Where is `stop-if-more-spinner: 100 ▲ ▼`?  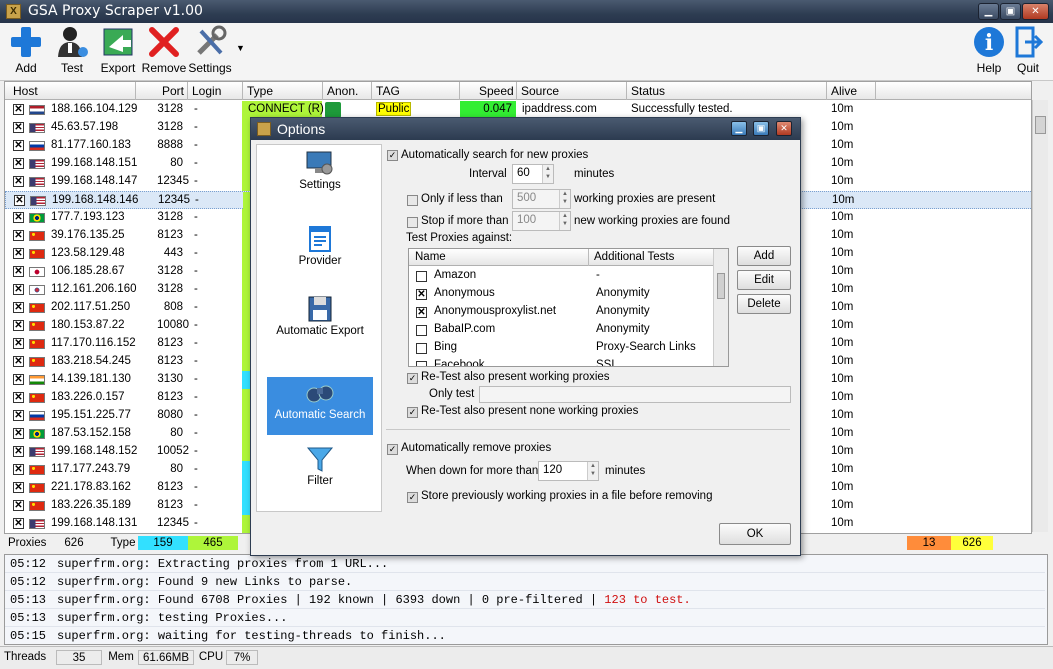 stop-if-more-spinner: 100 ▲ ▼ is located at coordinates (541, 221).